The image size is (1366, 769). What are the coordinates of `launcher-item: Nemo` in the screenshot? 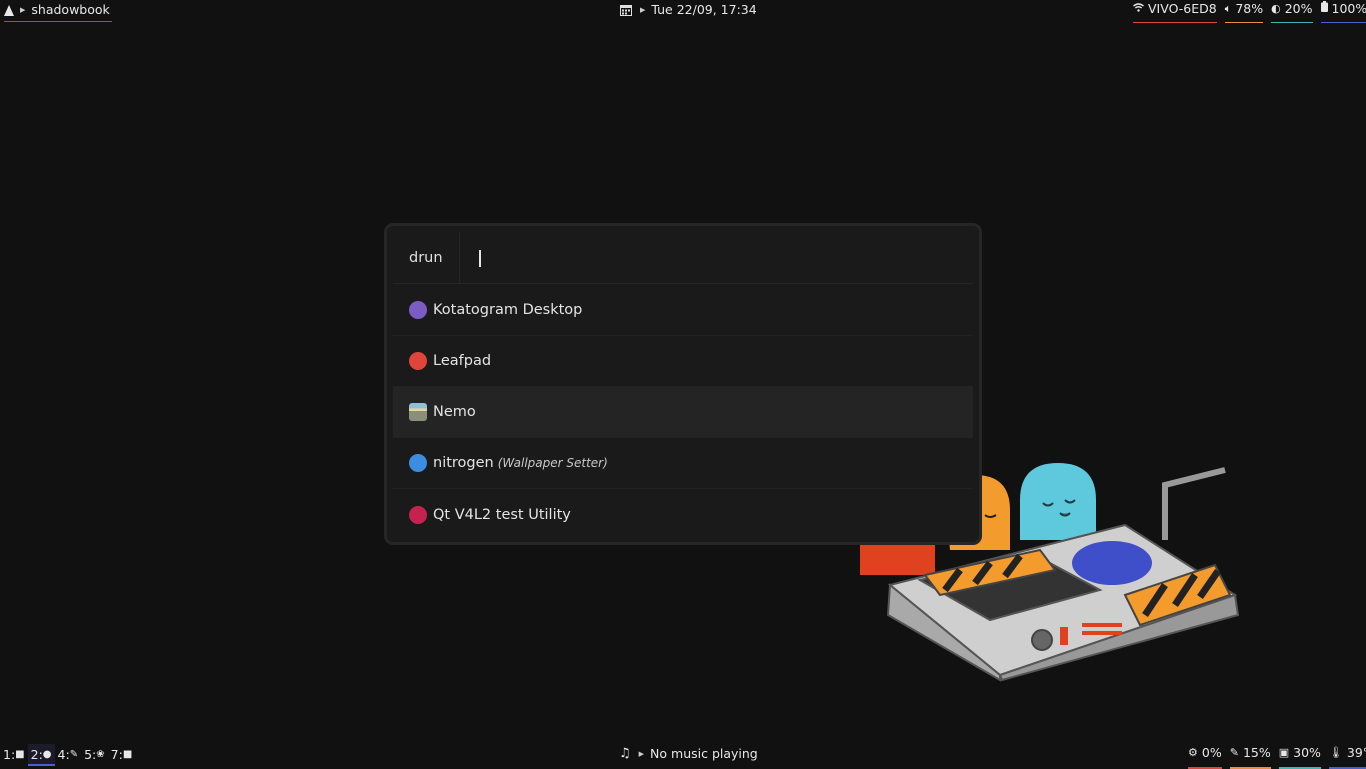 It's located at (683, 412).